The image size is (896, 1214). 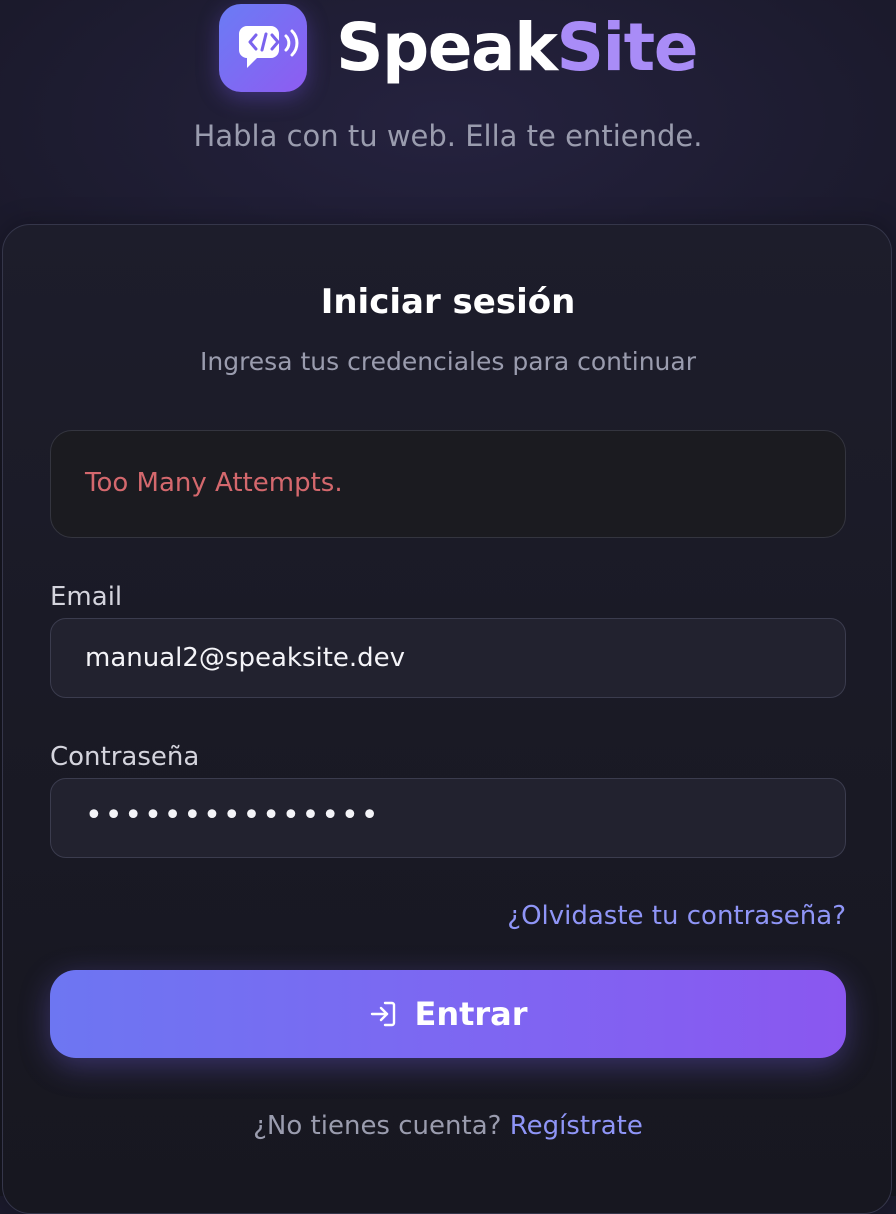 I want to click on brand-header: SpeakSite, so click(x=448, y=50).